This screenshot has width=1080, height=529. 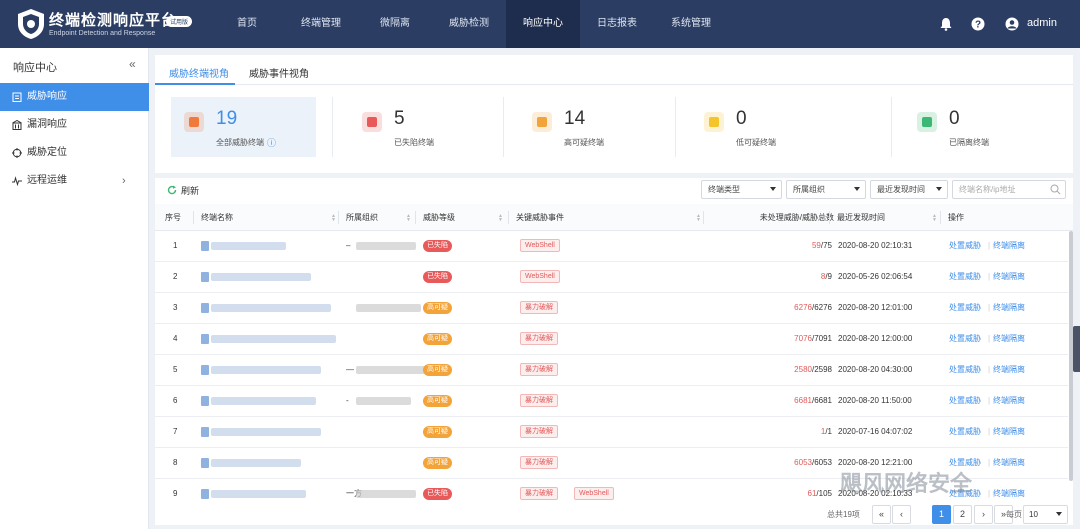 What do you see at coordinates (508, 217) in the screenshot?
I see `column-separator` at bounding box center [508, 217].